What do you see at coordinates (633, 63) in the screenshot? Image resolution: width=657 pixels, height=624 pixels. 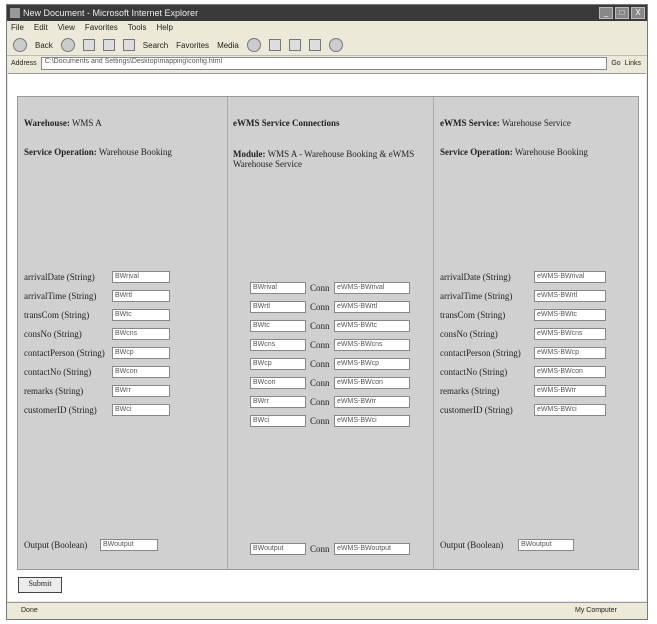 I see `links-button: Links` at bounding box center [633, 63].